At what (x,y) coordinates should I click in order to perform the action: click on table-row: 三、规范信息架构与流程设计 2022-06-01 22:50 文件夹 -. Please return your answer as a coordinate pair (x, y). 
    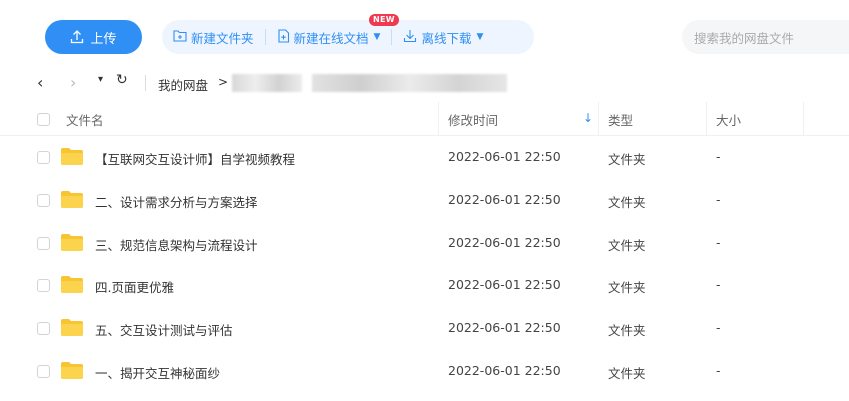
    Looking at the image, I should click on (424, 243).